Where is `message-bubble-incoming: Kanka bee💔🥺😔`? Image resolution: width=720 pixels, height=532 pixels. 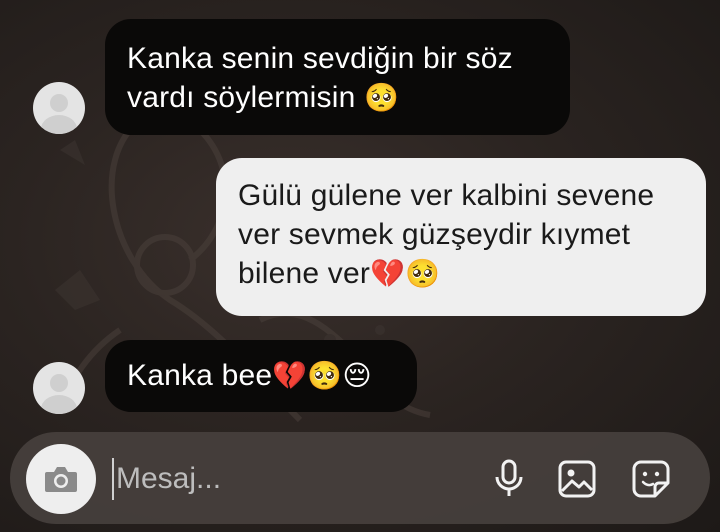
message-bubble-incoming: Kanka bee💔🥺😔 is located at coordinates (261, 376).